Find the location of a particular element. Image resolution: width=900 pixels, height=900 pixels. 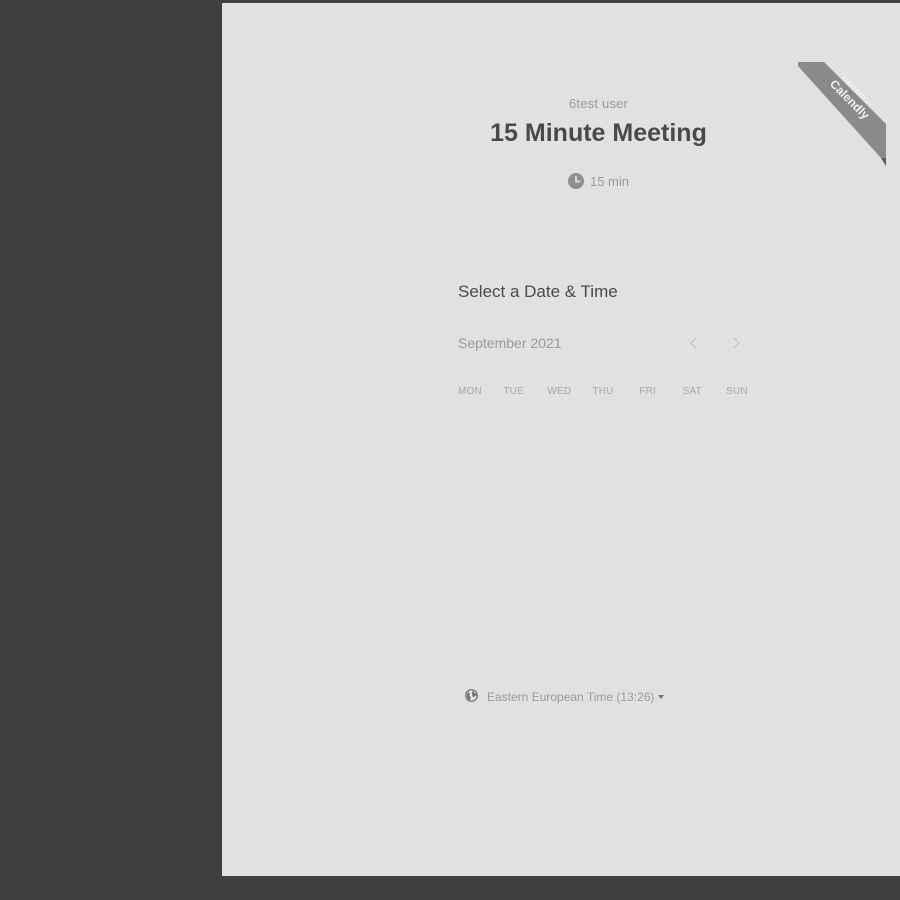

weekday-mon: MON is located at coordinates (470, 391).